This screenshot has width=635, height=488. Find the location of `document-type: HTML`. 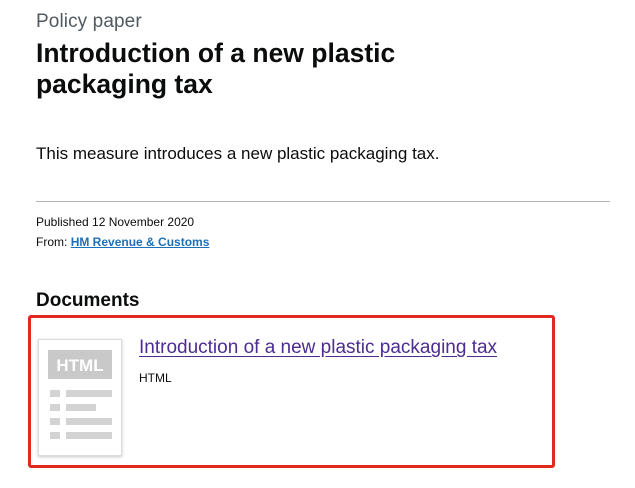

document-type: HTML is located at coordinates (155, 378).